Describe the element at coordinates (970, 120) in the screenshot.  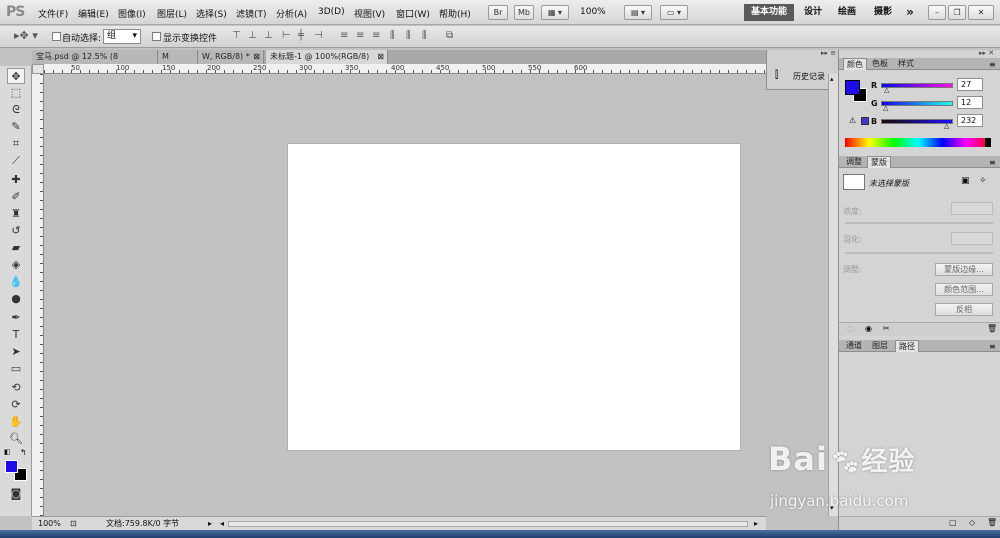
I see `input-b: 232` at that location.